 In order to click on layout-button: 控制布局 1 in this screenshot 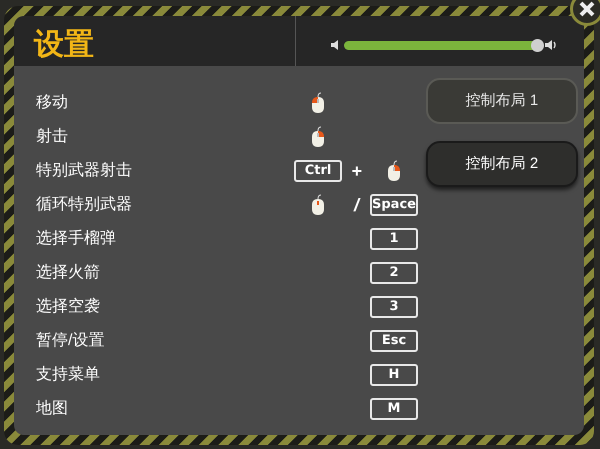, I will do `click(502, 101)`.